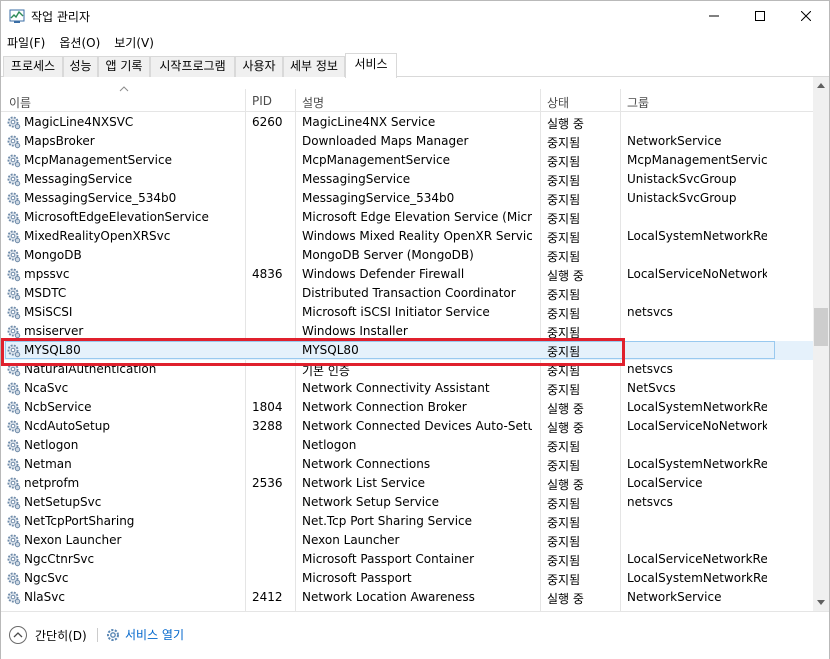 This screenshot has width=830, height=659. I want to click on footer-bar: 간단히(D) 서비스 열기, so click(415, 635).